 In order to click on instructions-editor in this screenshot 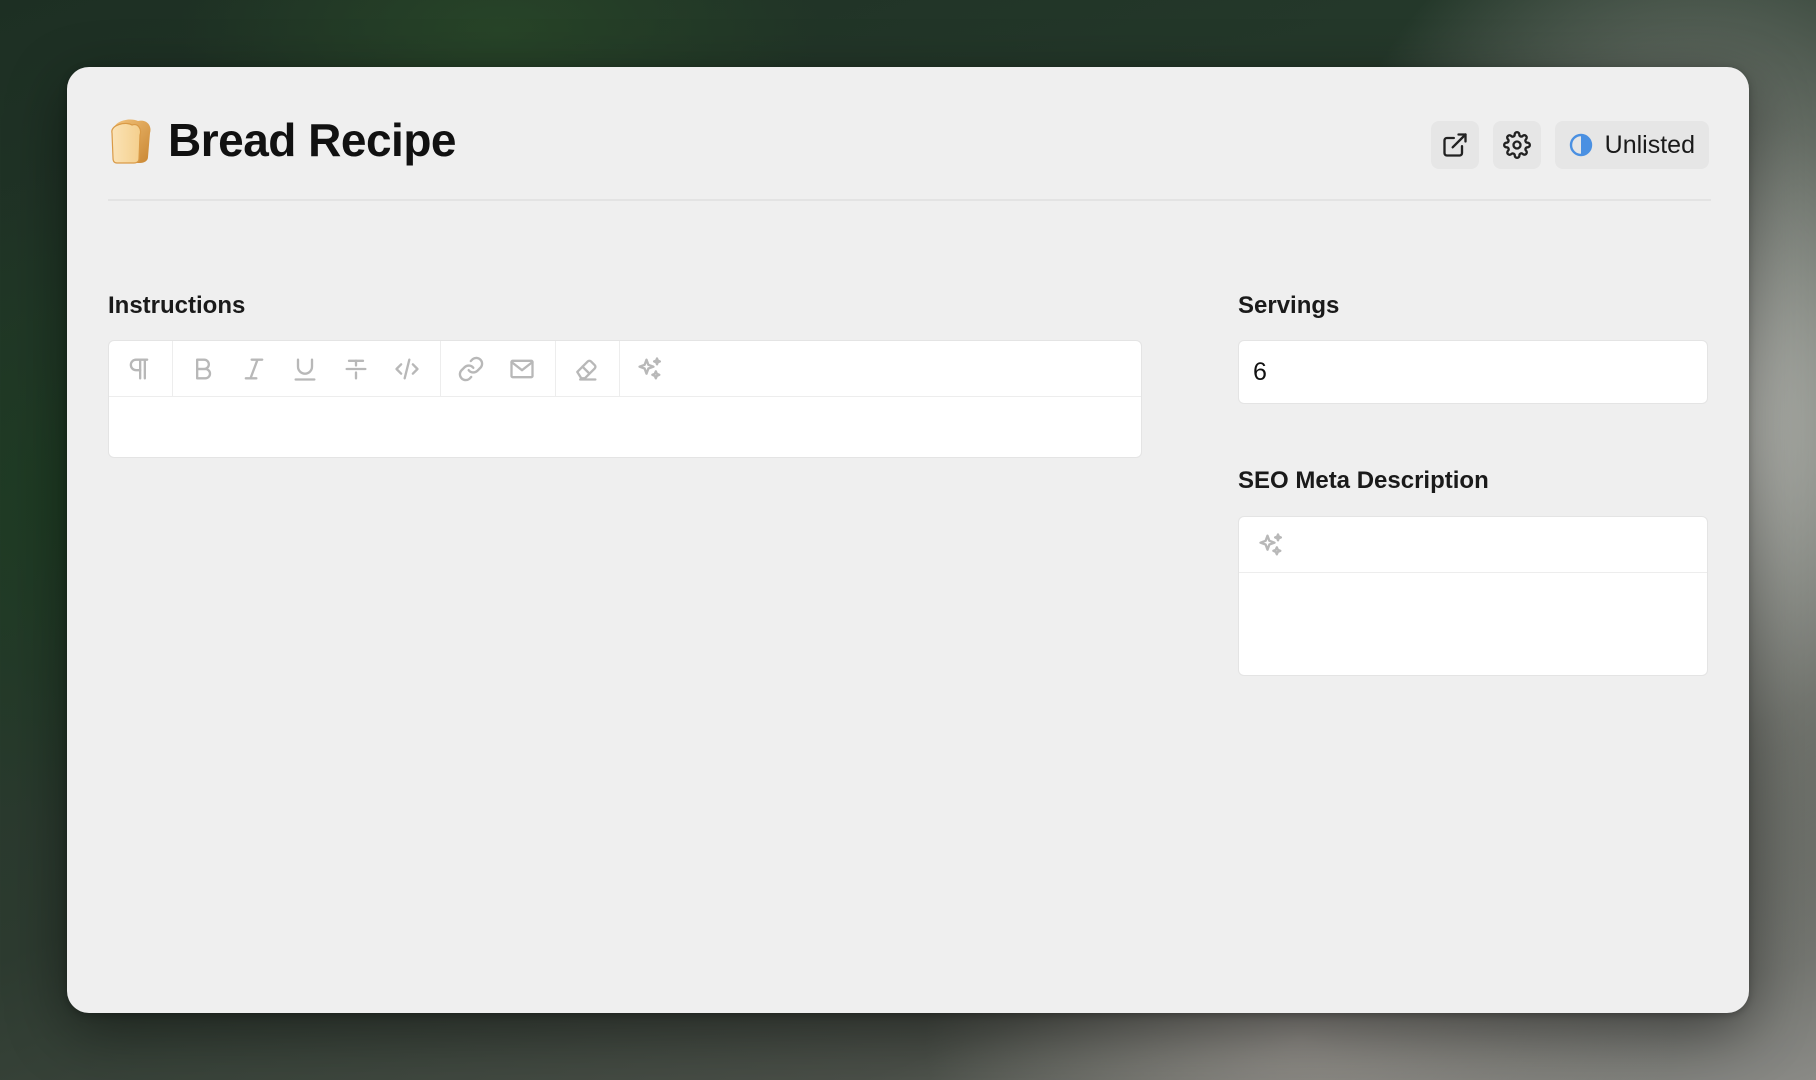, I will do `click(625, 399)`.